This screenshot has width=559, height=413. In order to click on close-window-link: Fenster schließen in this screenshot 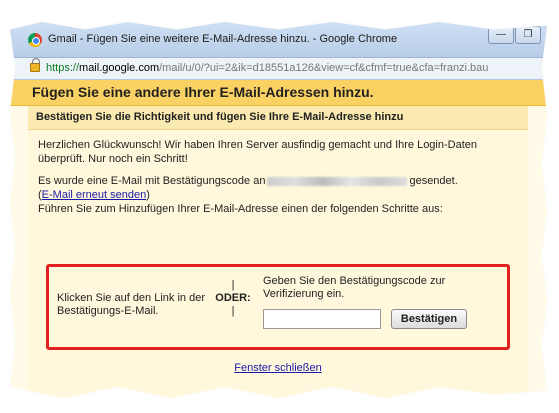, I will do `click(277, 368)`.